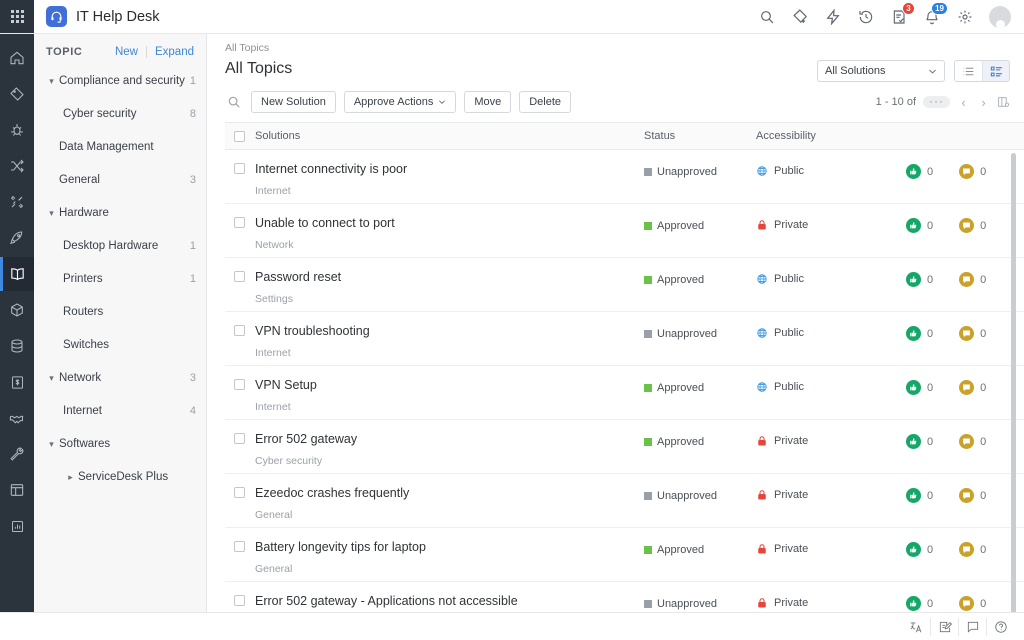 This screenshot has width=1024, height=640. I want to click on select-all-checkbox, so click(240, 136).